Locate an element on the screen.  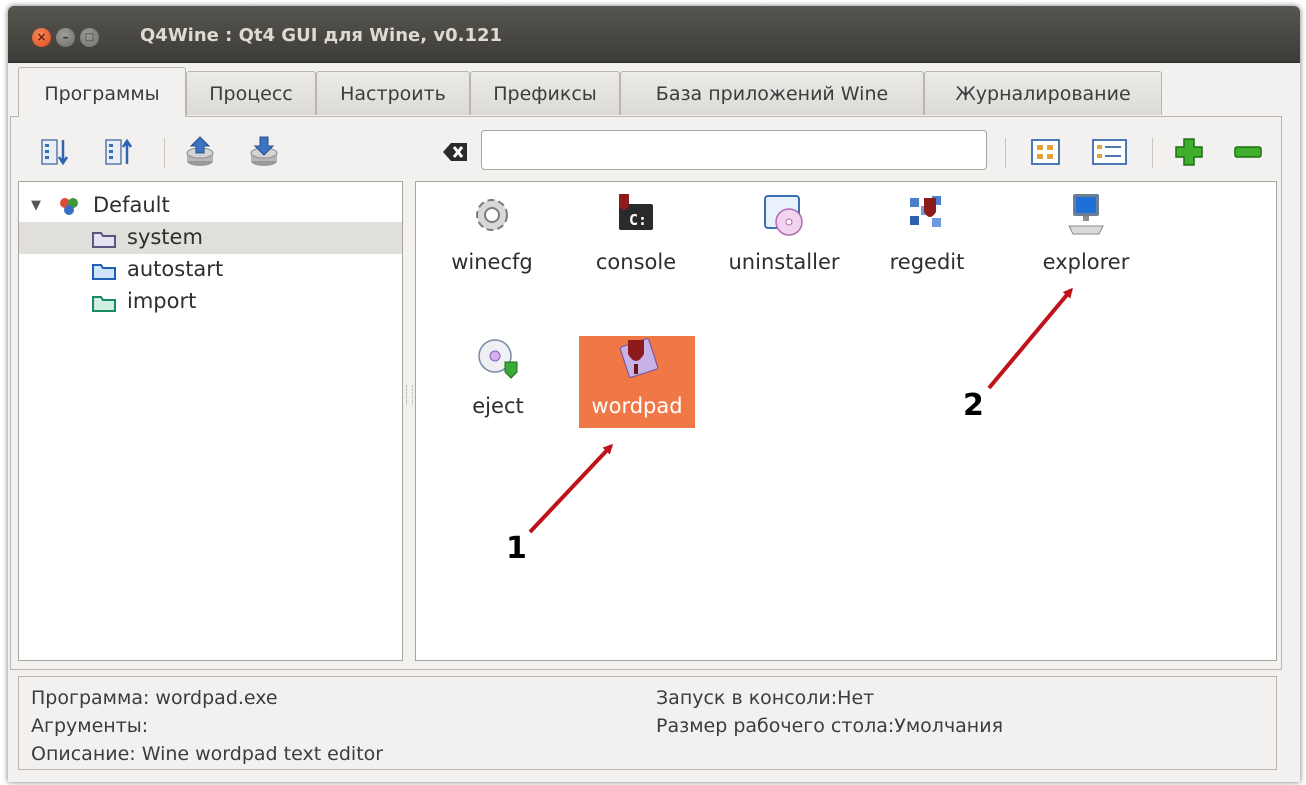
annotation-label-1: 1 is located at coordinates (516, 548).